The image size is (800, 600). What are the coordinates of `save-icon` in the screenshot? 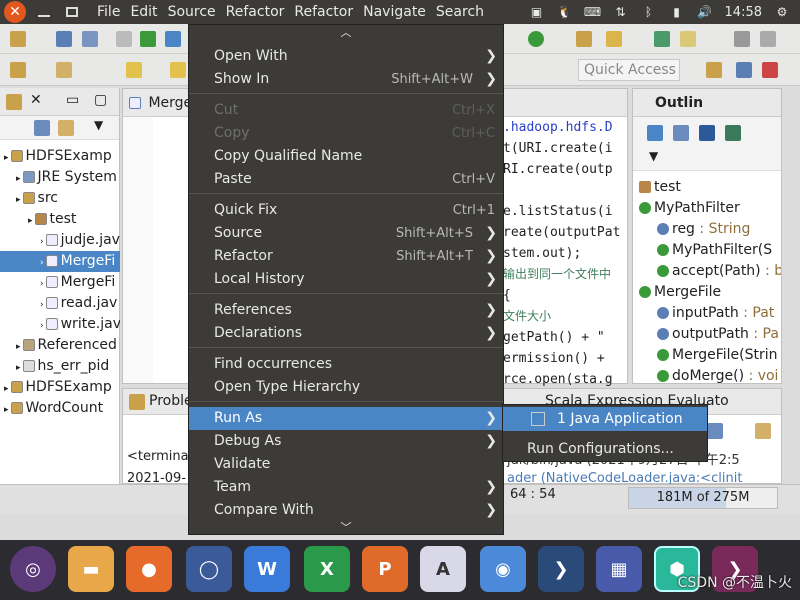 It's located at (64, 39).